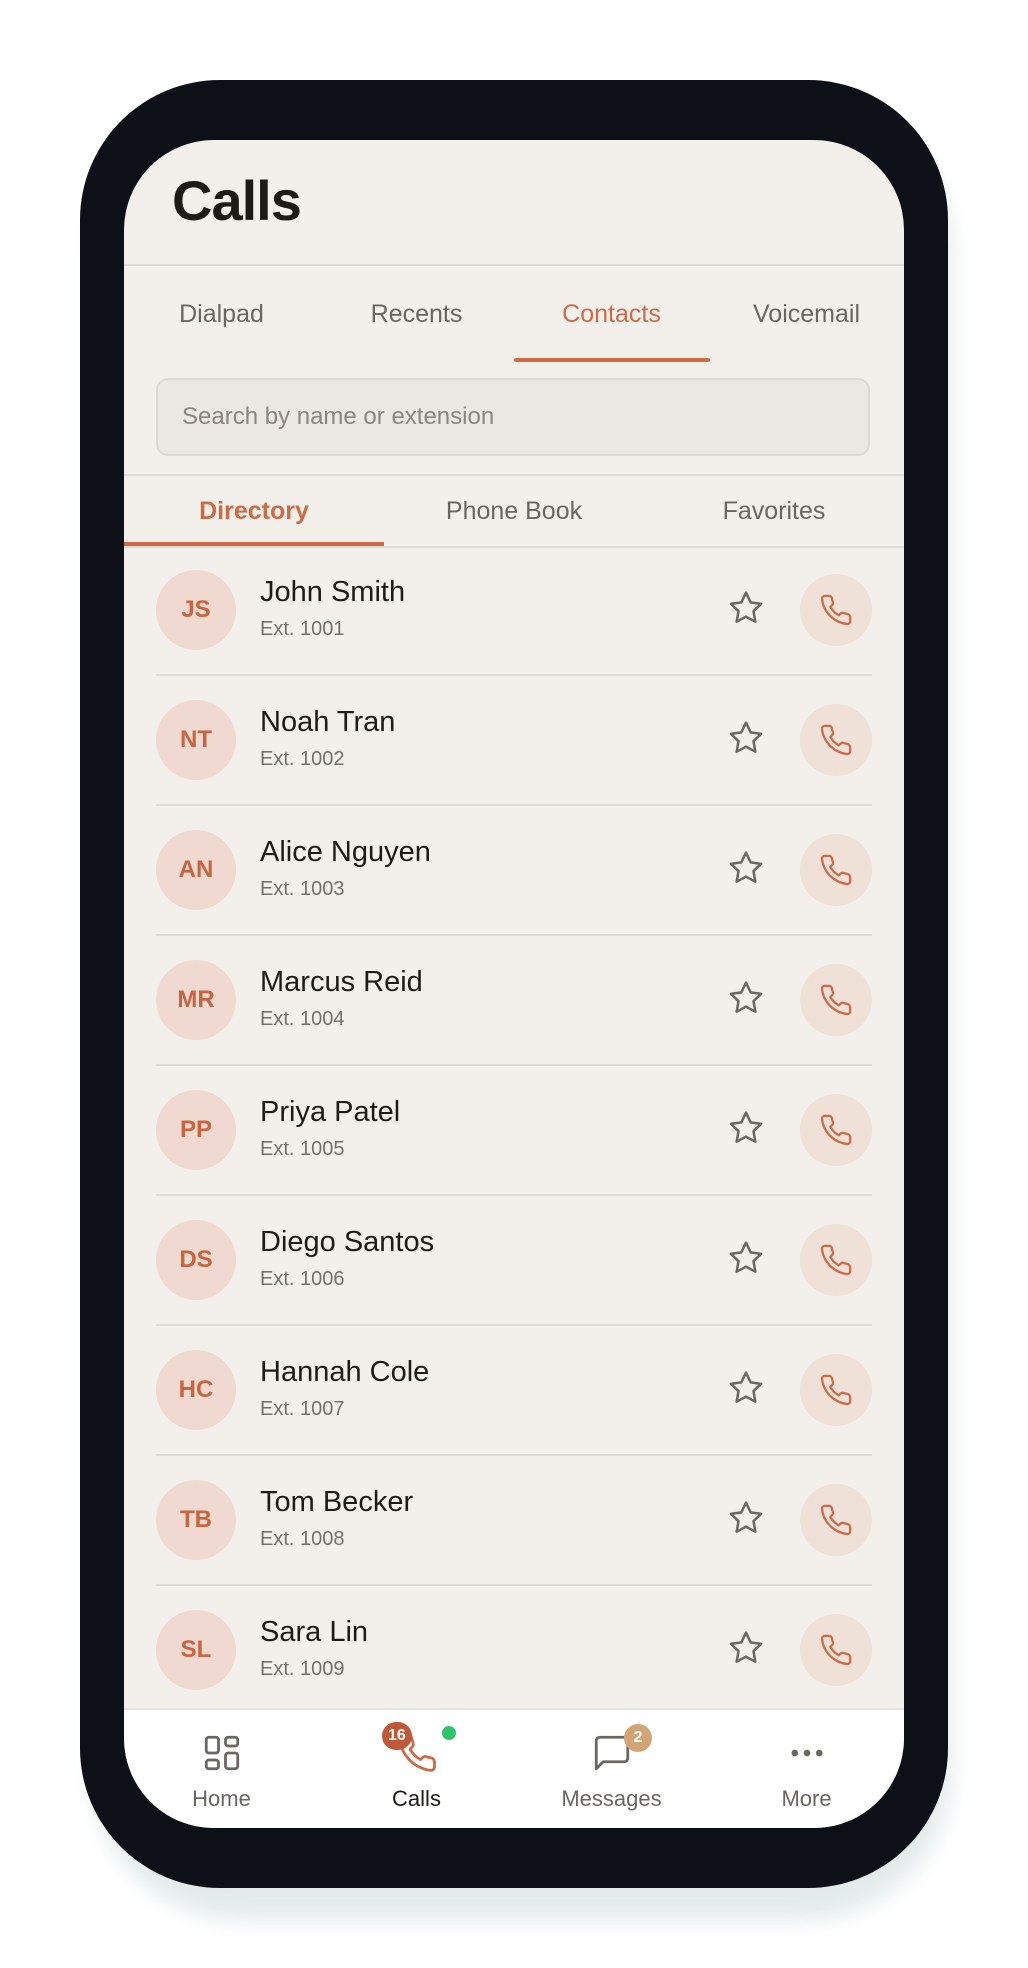 This screenshot has width=1028, height=1968. Describe the element at coordinates (347, 1242) in the screenshot. I see `contact-name: Diego Santos` at that location.